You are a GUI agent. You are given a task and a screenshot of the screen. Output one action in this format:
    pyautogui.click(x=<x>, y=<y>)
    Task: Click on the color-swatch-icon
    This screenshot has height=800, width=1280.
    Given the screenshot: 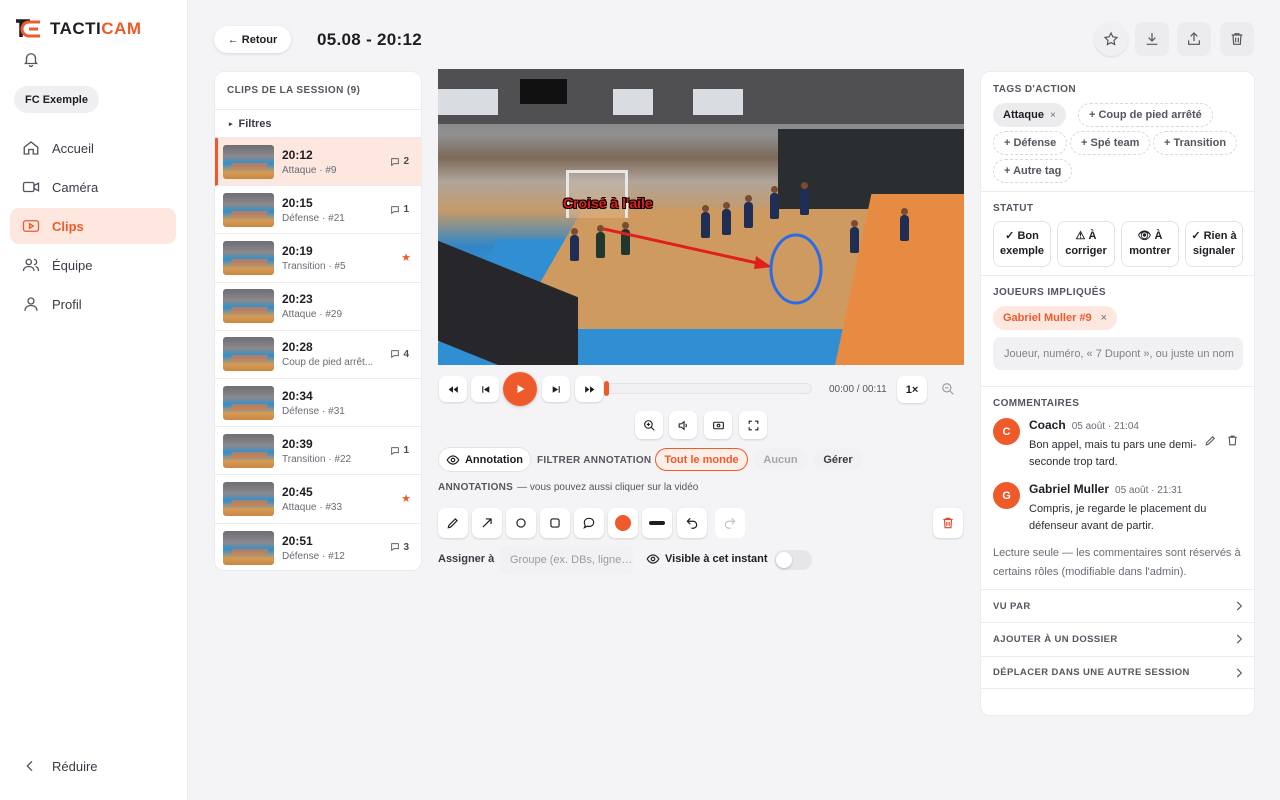 What is the action you would take?
    pyautogui.click(x=623, y=523)
    